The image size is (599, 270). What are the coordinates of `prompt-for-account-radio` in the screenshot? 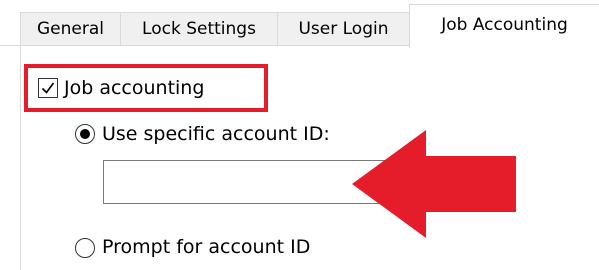 It's located at (85, 248).